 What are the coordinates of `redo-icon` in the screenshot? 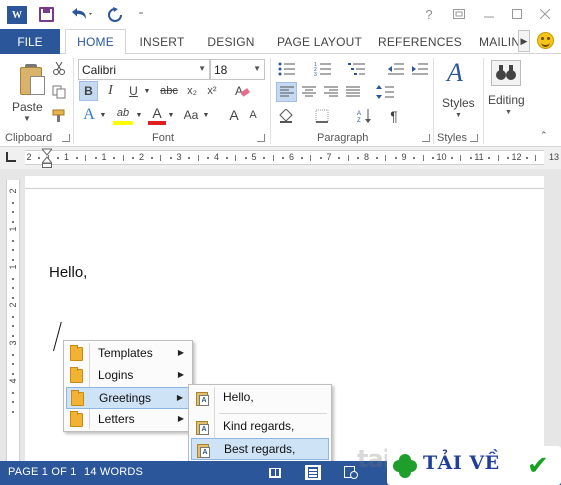 It's located at (115, 15).